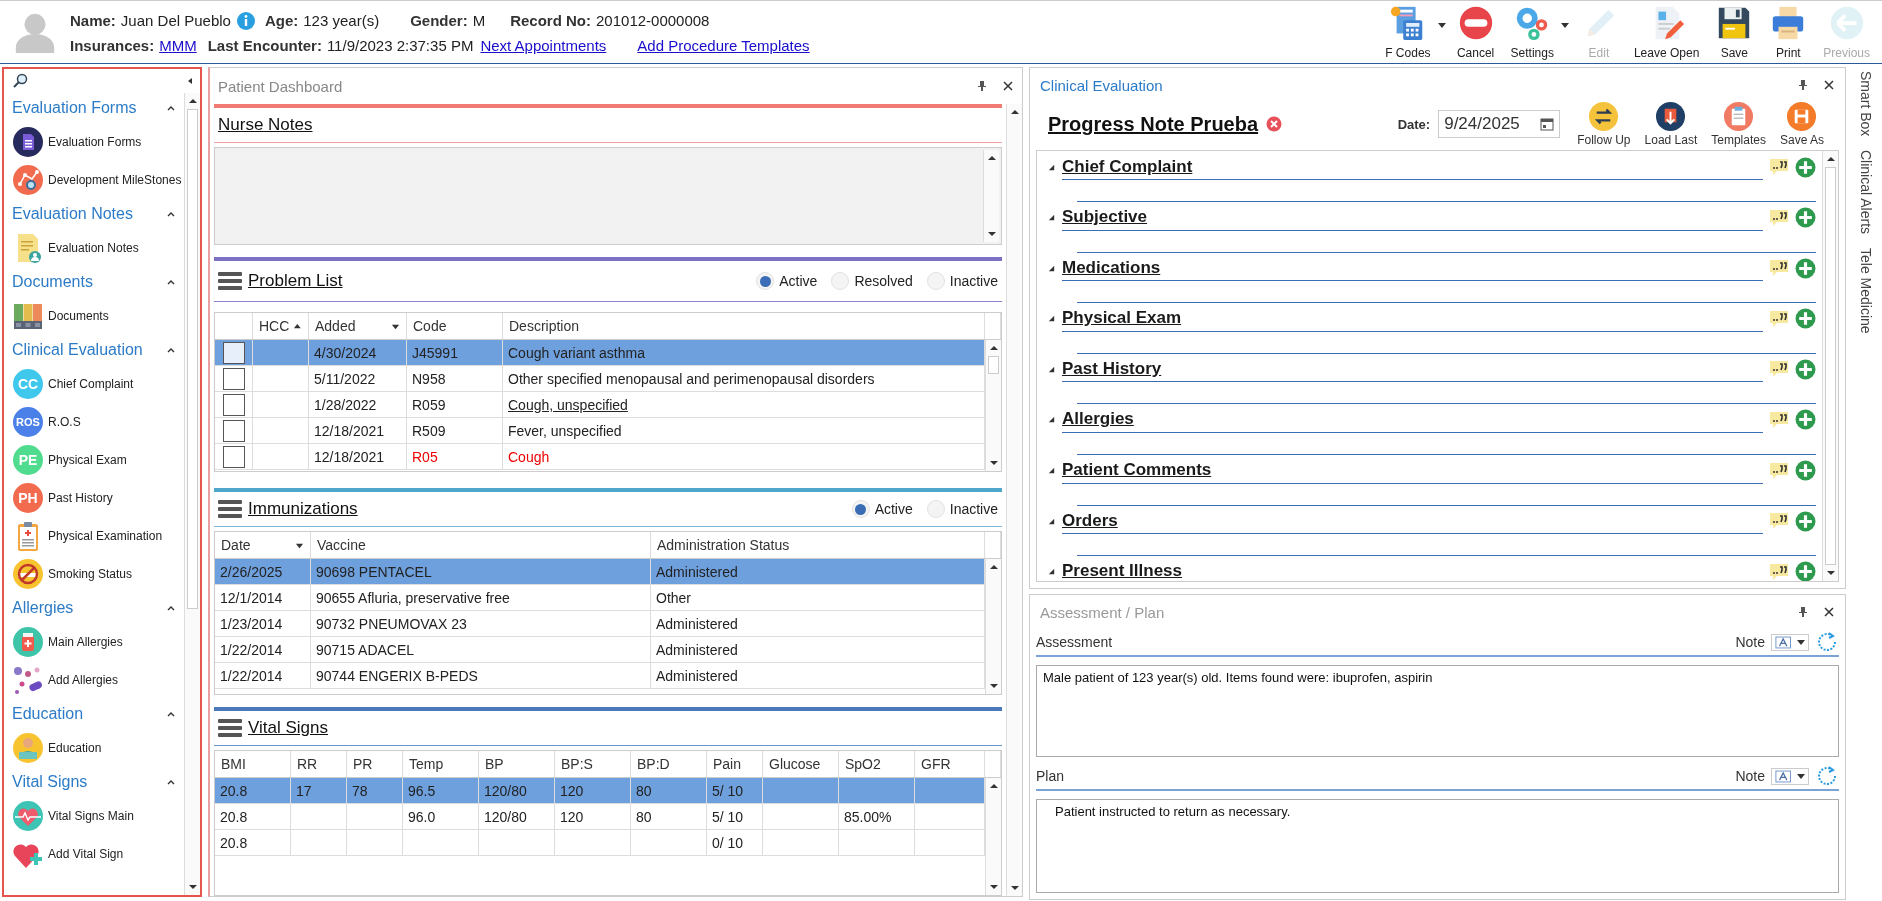 This screenshot has width=1882, height=901. I want to click on column-header: PR, so click(375, 764).